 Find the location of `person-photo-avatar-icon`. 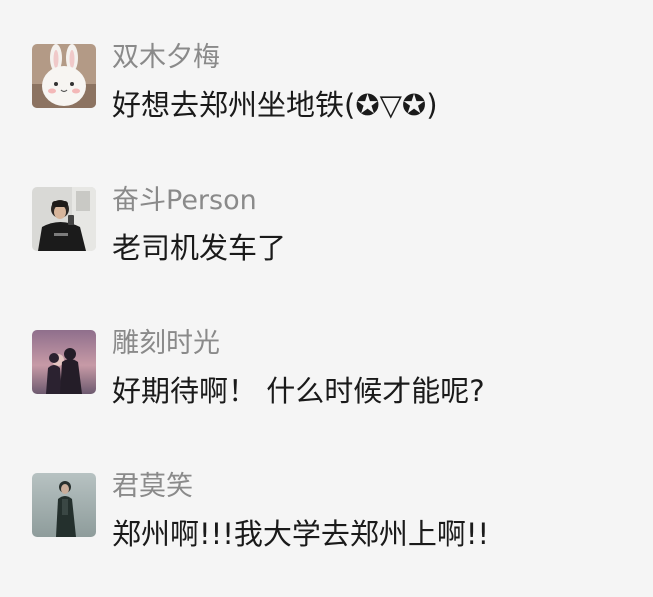

person-photo-avatar-icon is located at coordinates (64, 219).